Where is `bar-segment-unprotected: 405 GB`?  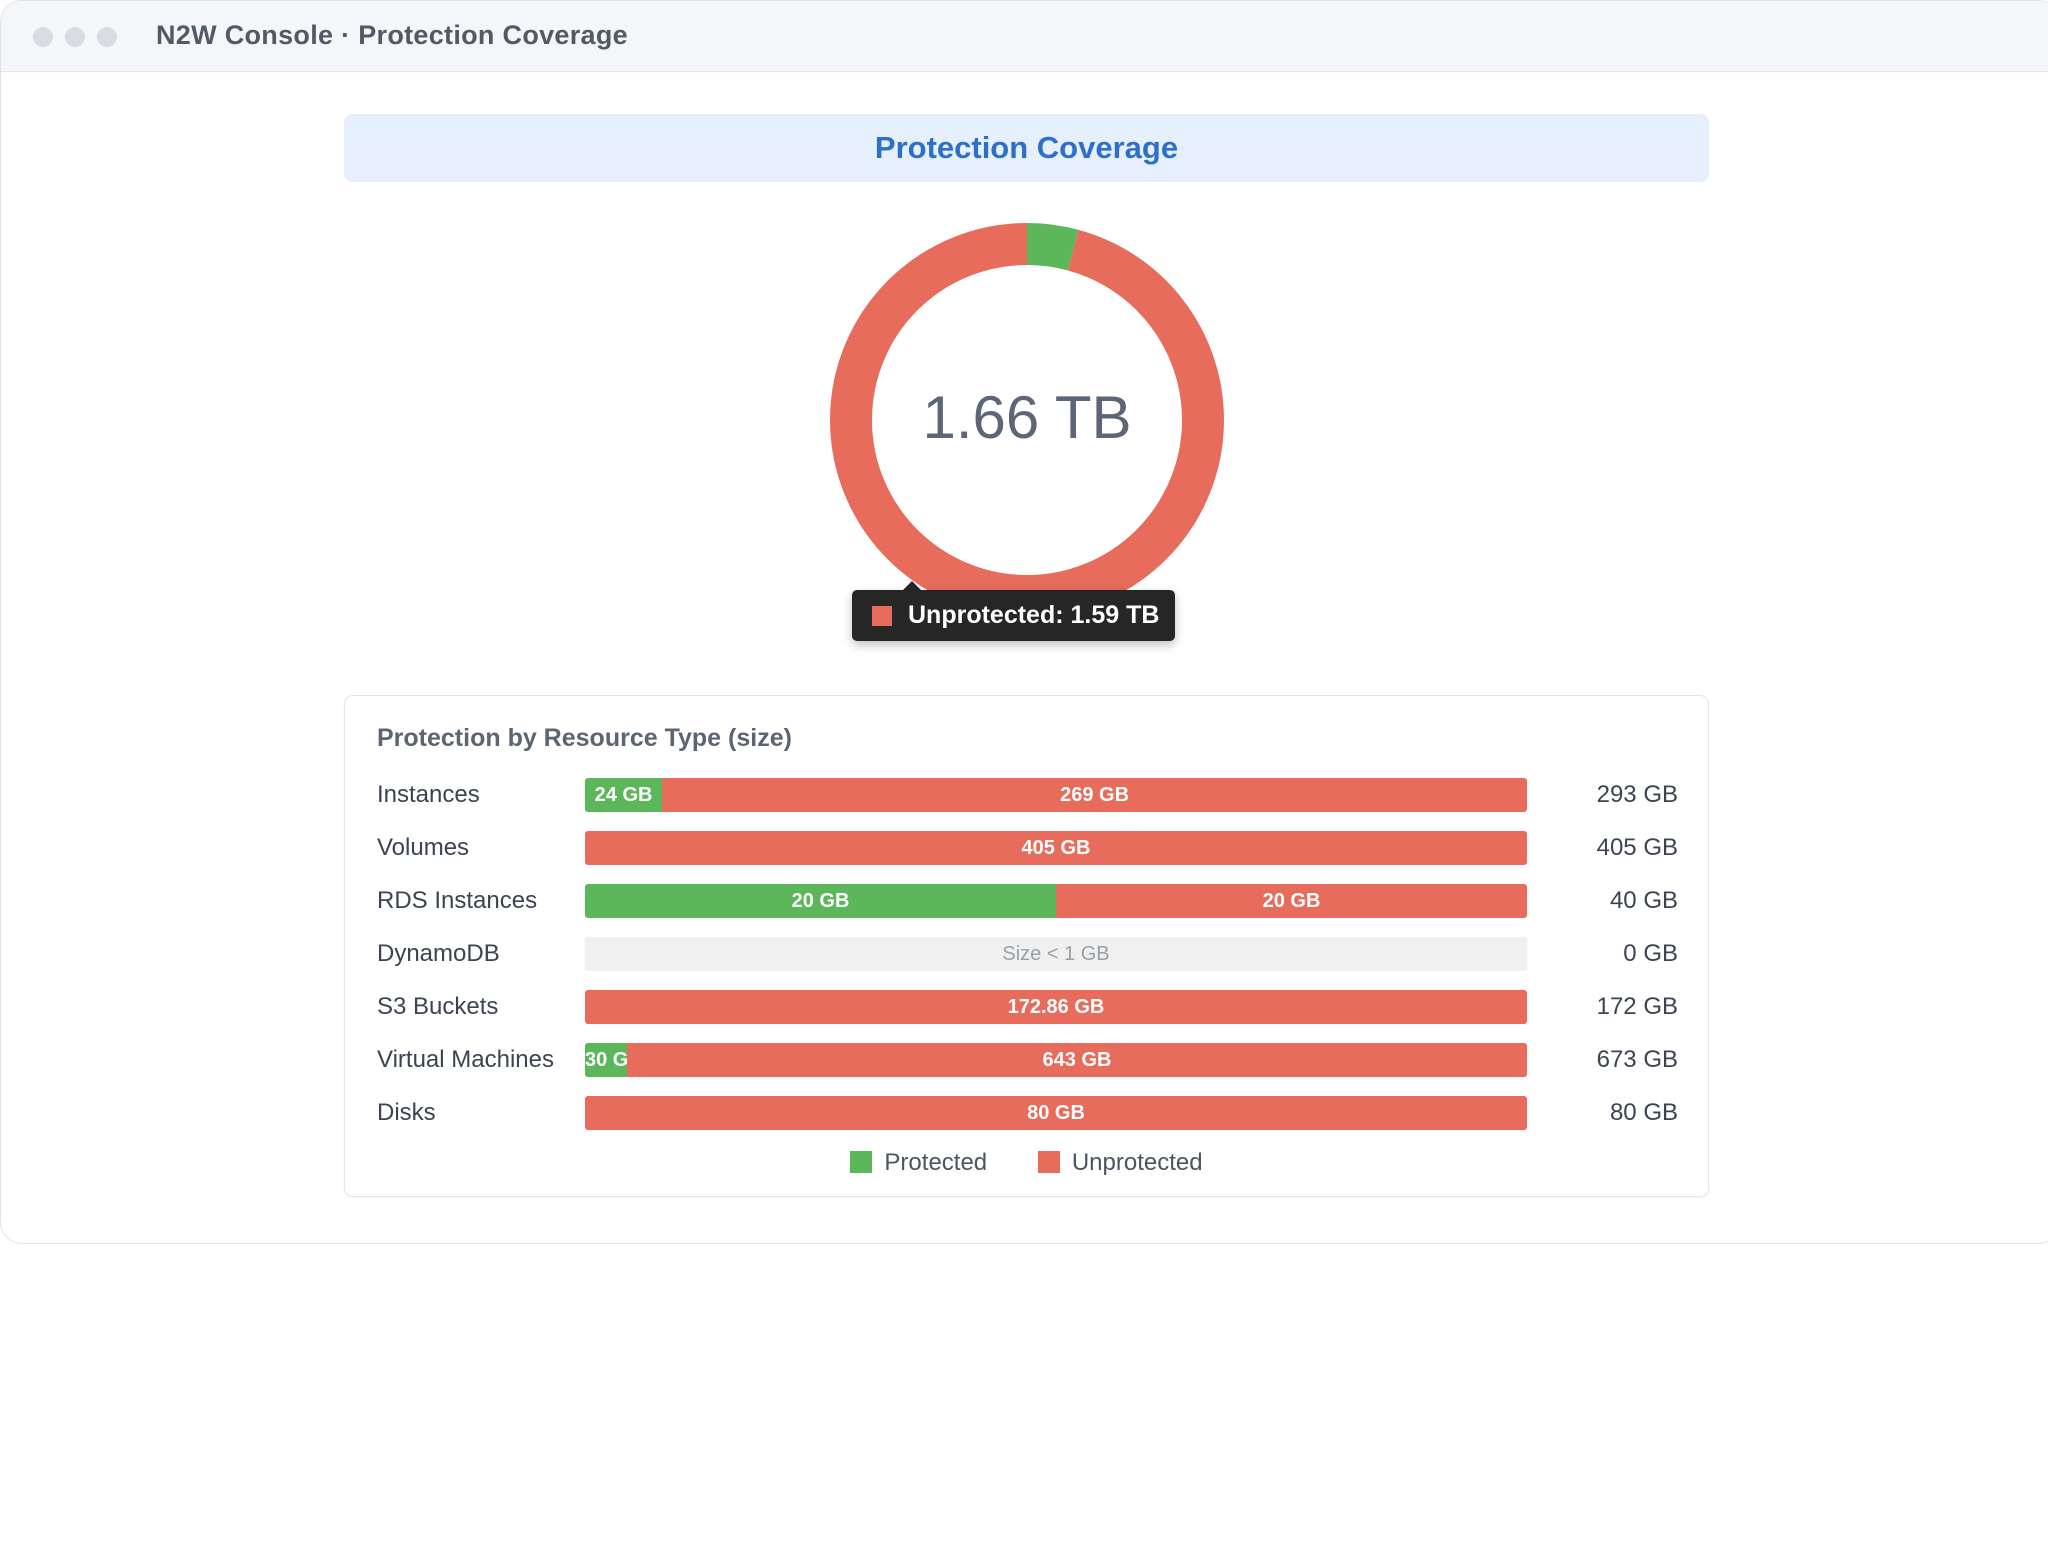
bar-segment-unprotected: 405 GB is located at coordinates (1056, 848).